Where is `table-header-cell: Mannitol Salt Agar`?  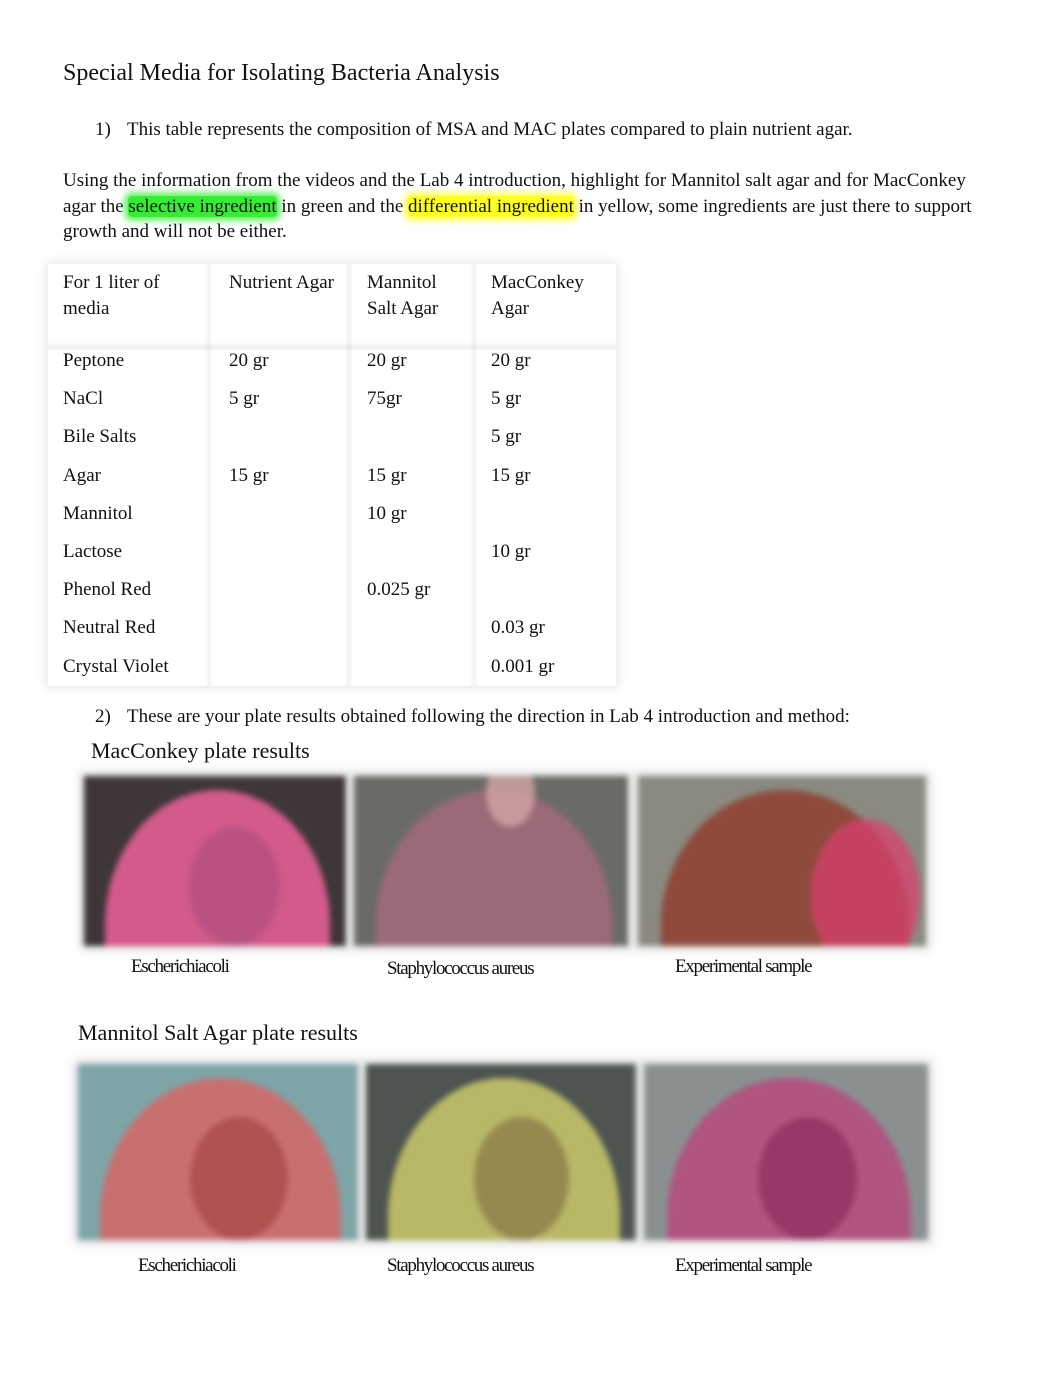
table-header-cell: Mannitol Salt Agar is located at coordinates (402, 296).